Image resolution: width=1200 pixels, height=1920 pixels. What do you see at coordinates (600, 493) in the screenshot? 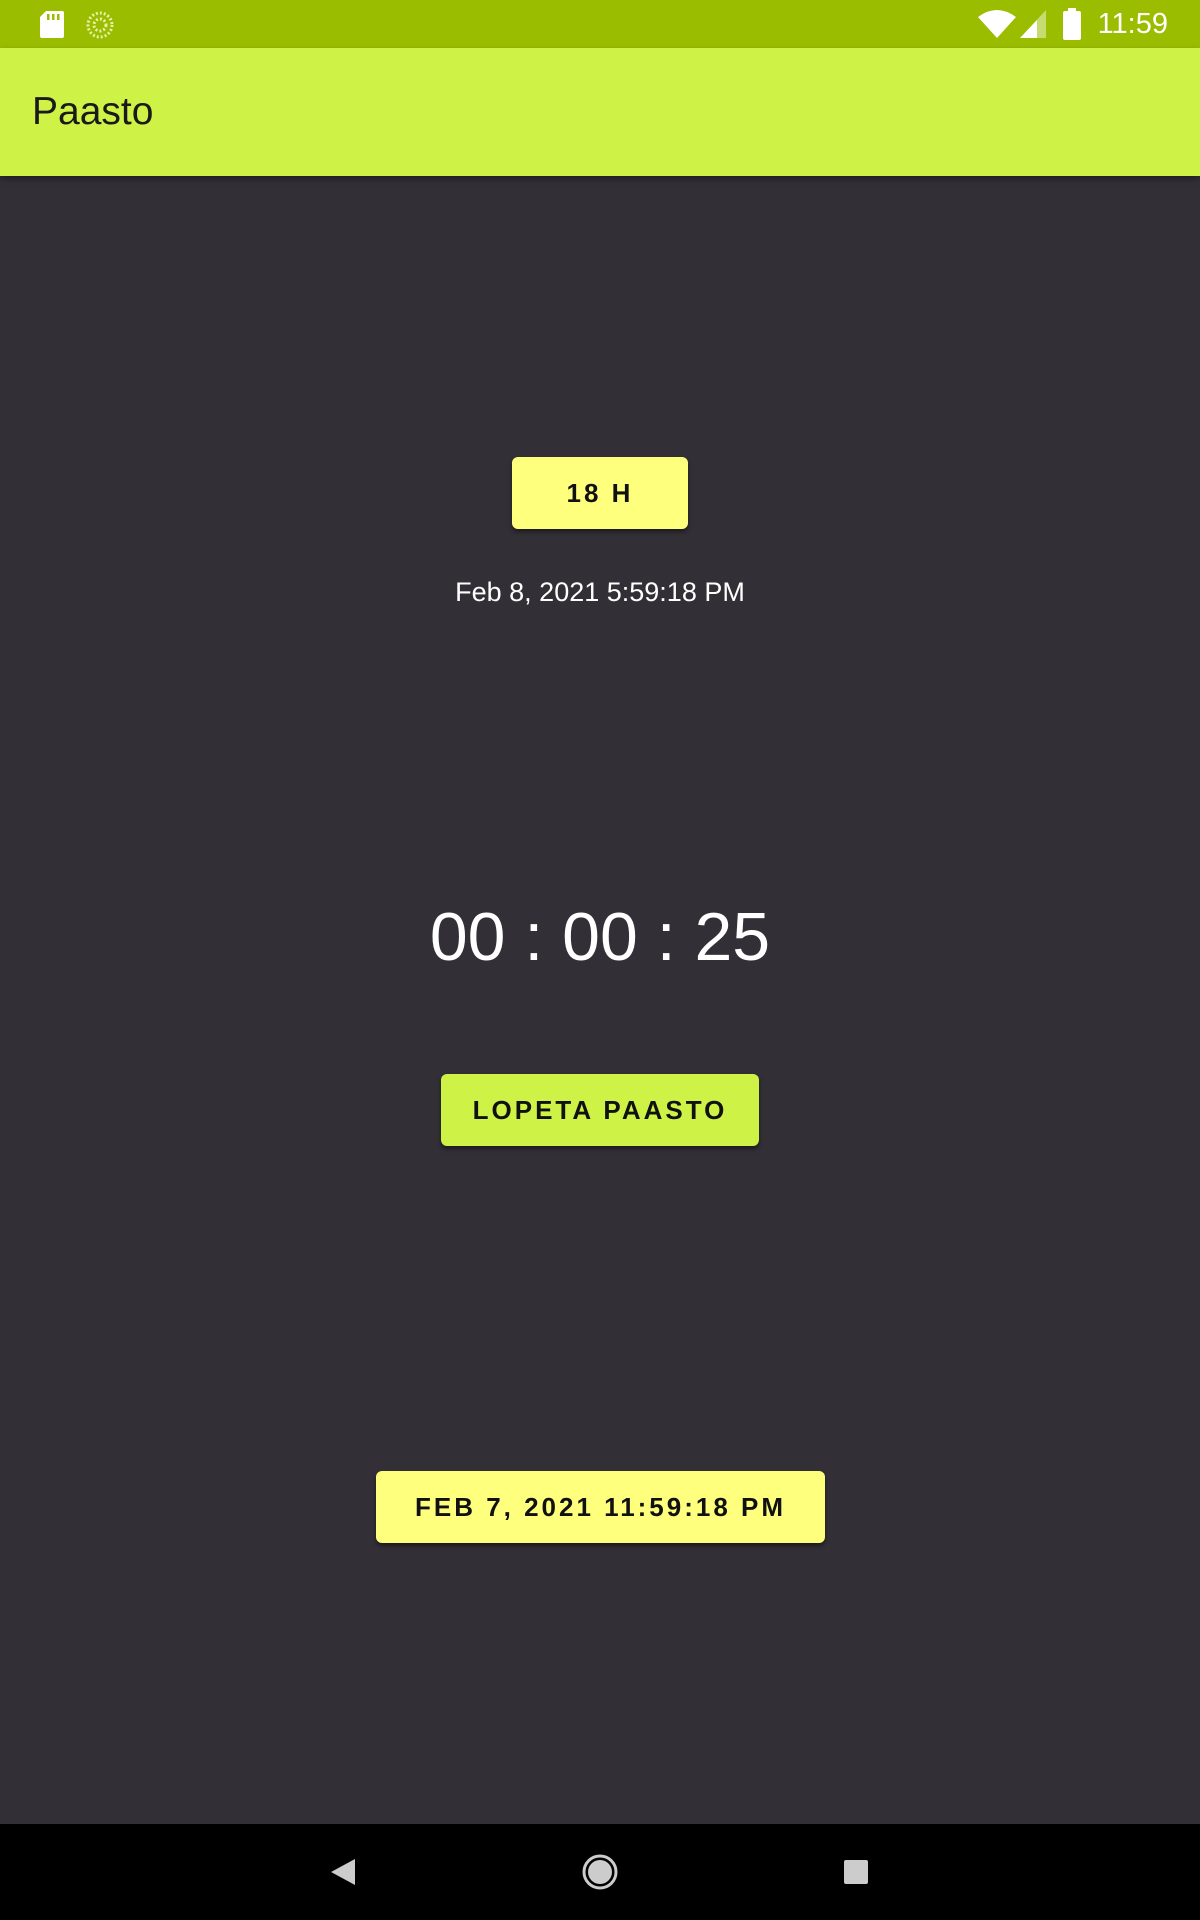
I see `fast-duration-button: 18 H` at bounding box center [600, 493].